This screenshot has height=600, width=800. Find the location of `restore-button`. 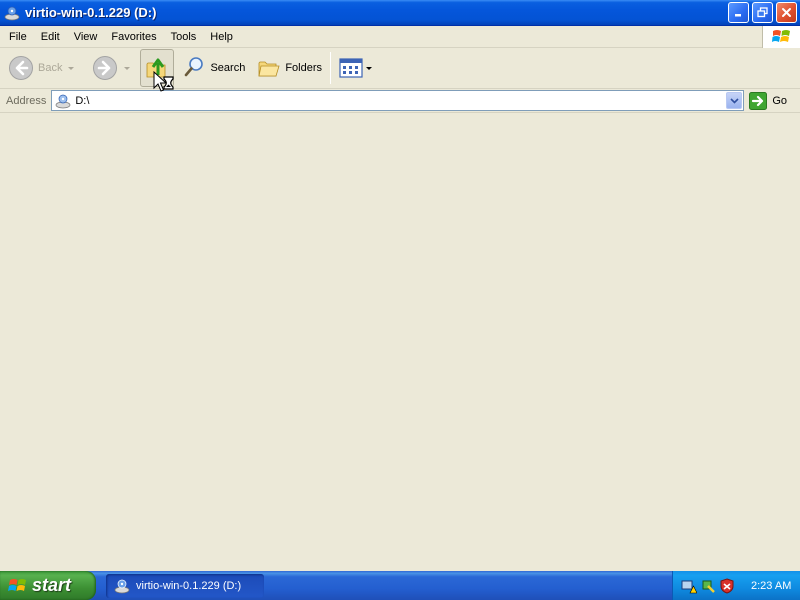

restore-button is located at coordinates (762, 12).